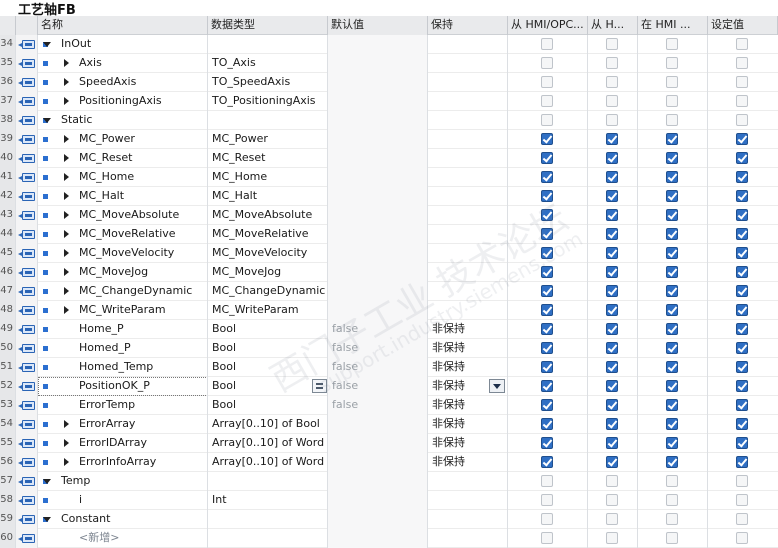 The image size is (778, 548). I want to click on table-row: 58 i Int, so click(389, 500).